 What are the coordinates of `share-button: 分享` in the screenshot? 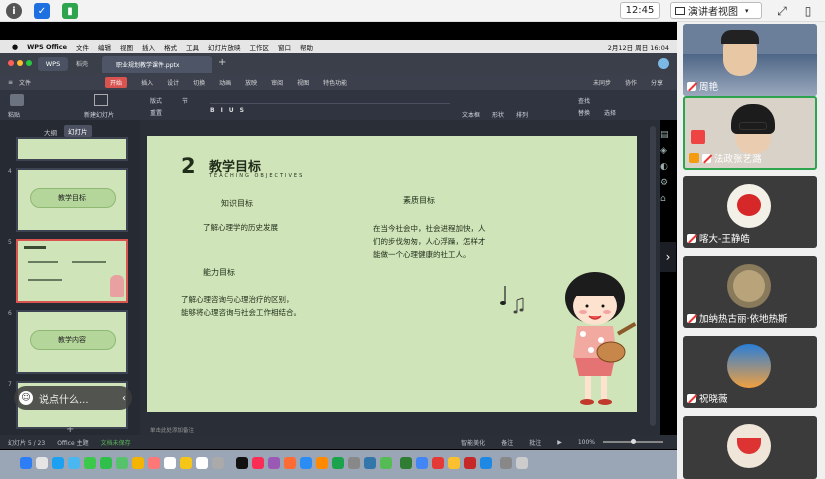 It's located at (657, 82).